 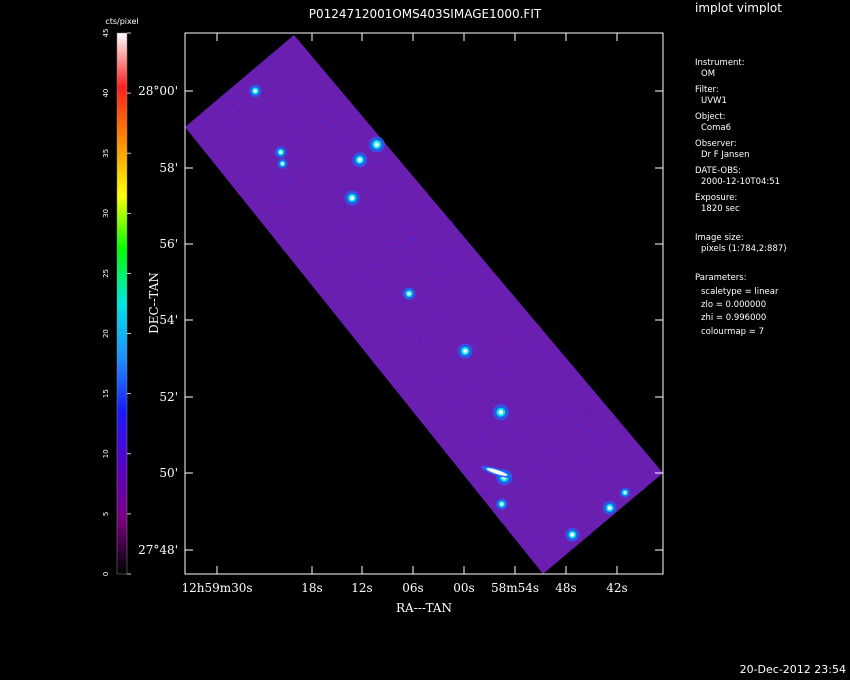 I want to click on filter-value: UVW1, so click(x=714, y=101).